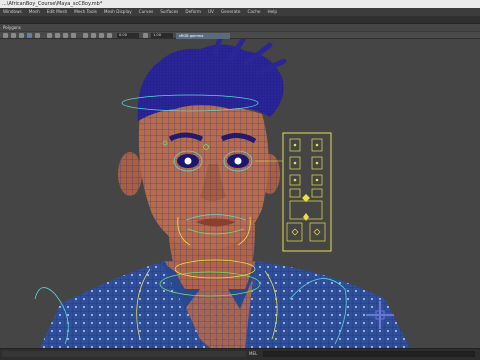 The width and height of the screenshot is (480, 360). What do you see at coordinates (253, 12) in the screenshot?
I see `menu-cache: Cache` at bounding box center [253, 12].